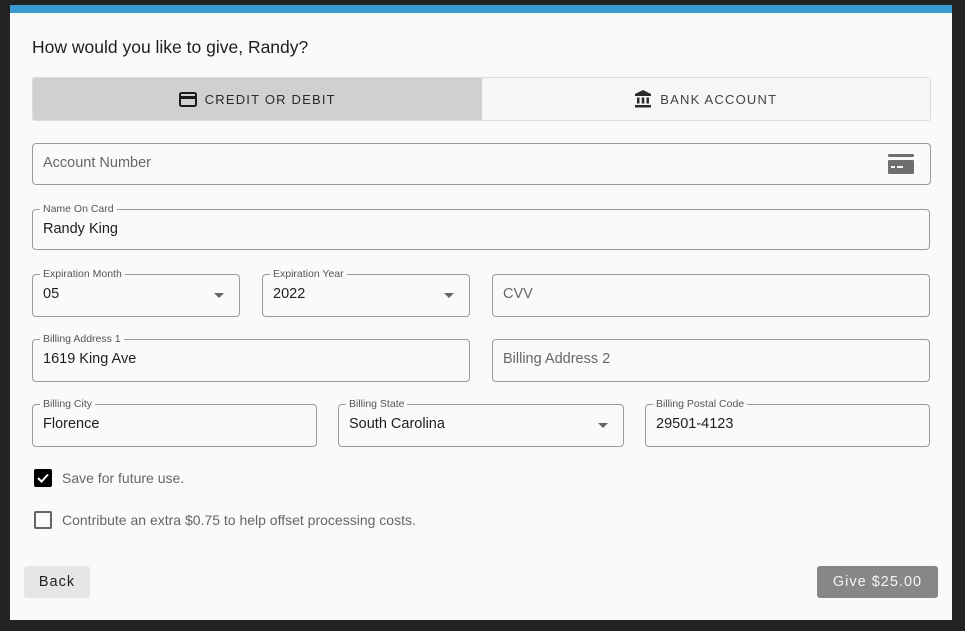  Describe the element at coordinates (289, 294) in the screenshot. I see `expiration-year-value: 2022` at that location.